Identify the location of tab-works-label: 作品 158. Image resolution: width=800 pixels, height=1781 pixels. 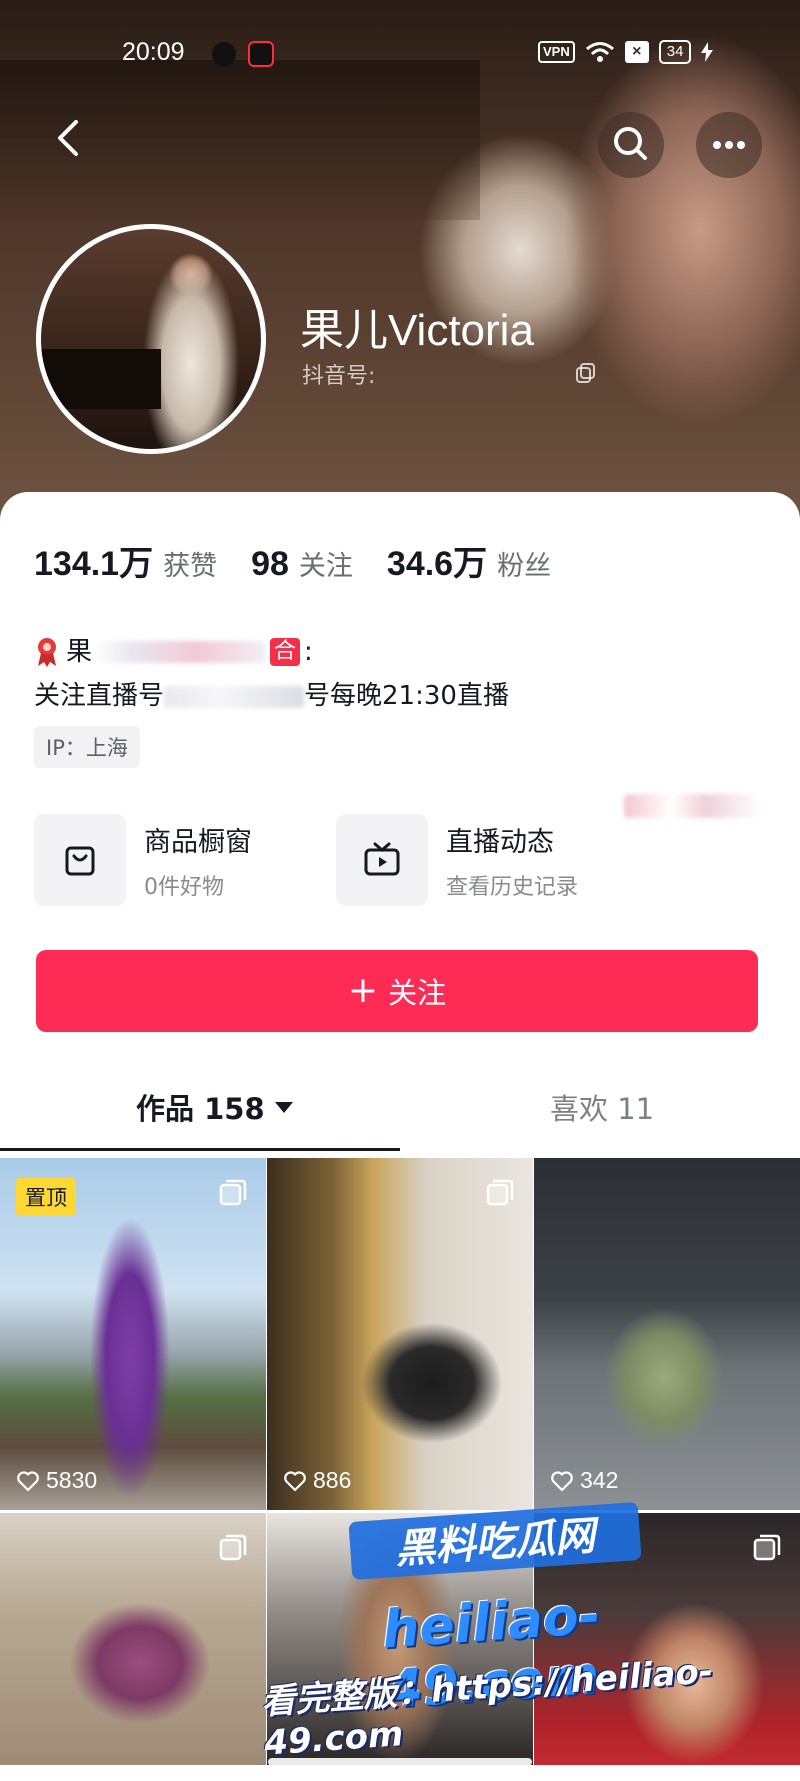
(200, 1109).